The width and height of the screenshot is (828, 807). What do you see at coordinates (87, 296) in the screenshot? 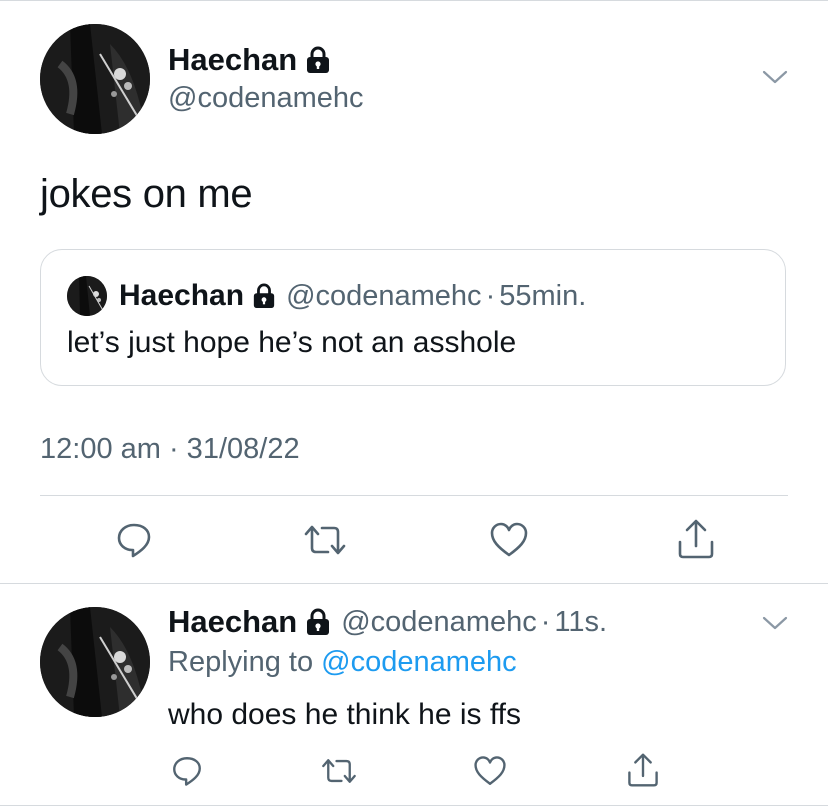
I see `quoted-avatar` at bounding box center [87, 296].